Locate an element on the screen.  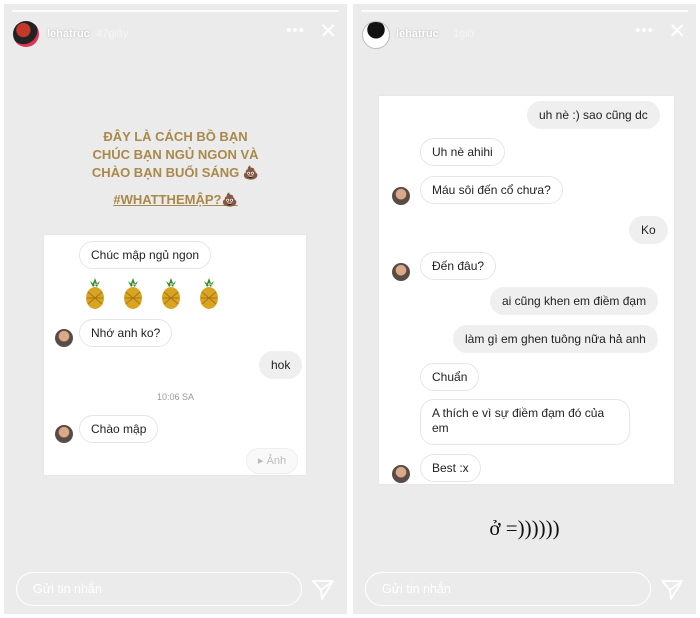
message-bubble-sent: làm gì em ghen tuông nữa hả anh is located at coordinates (555, 339).